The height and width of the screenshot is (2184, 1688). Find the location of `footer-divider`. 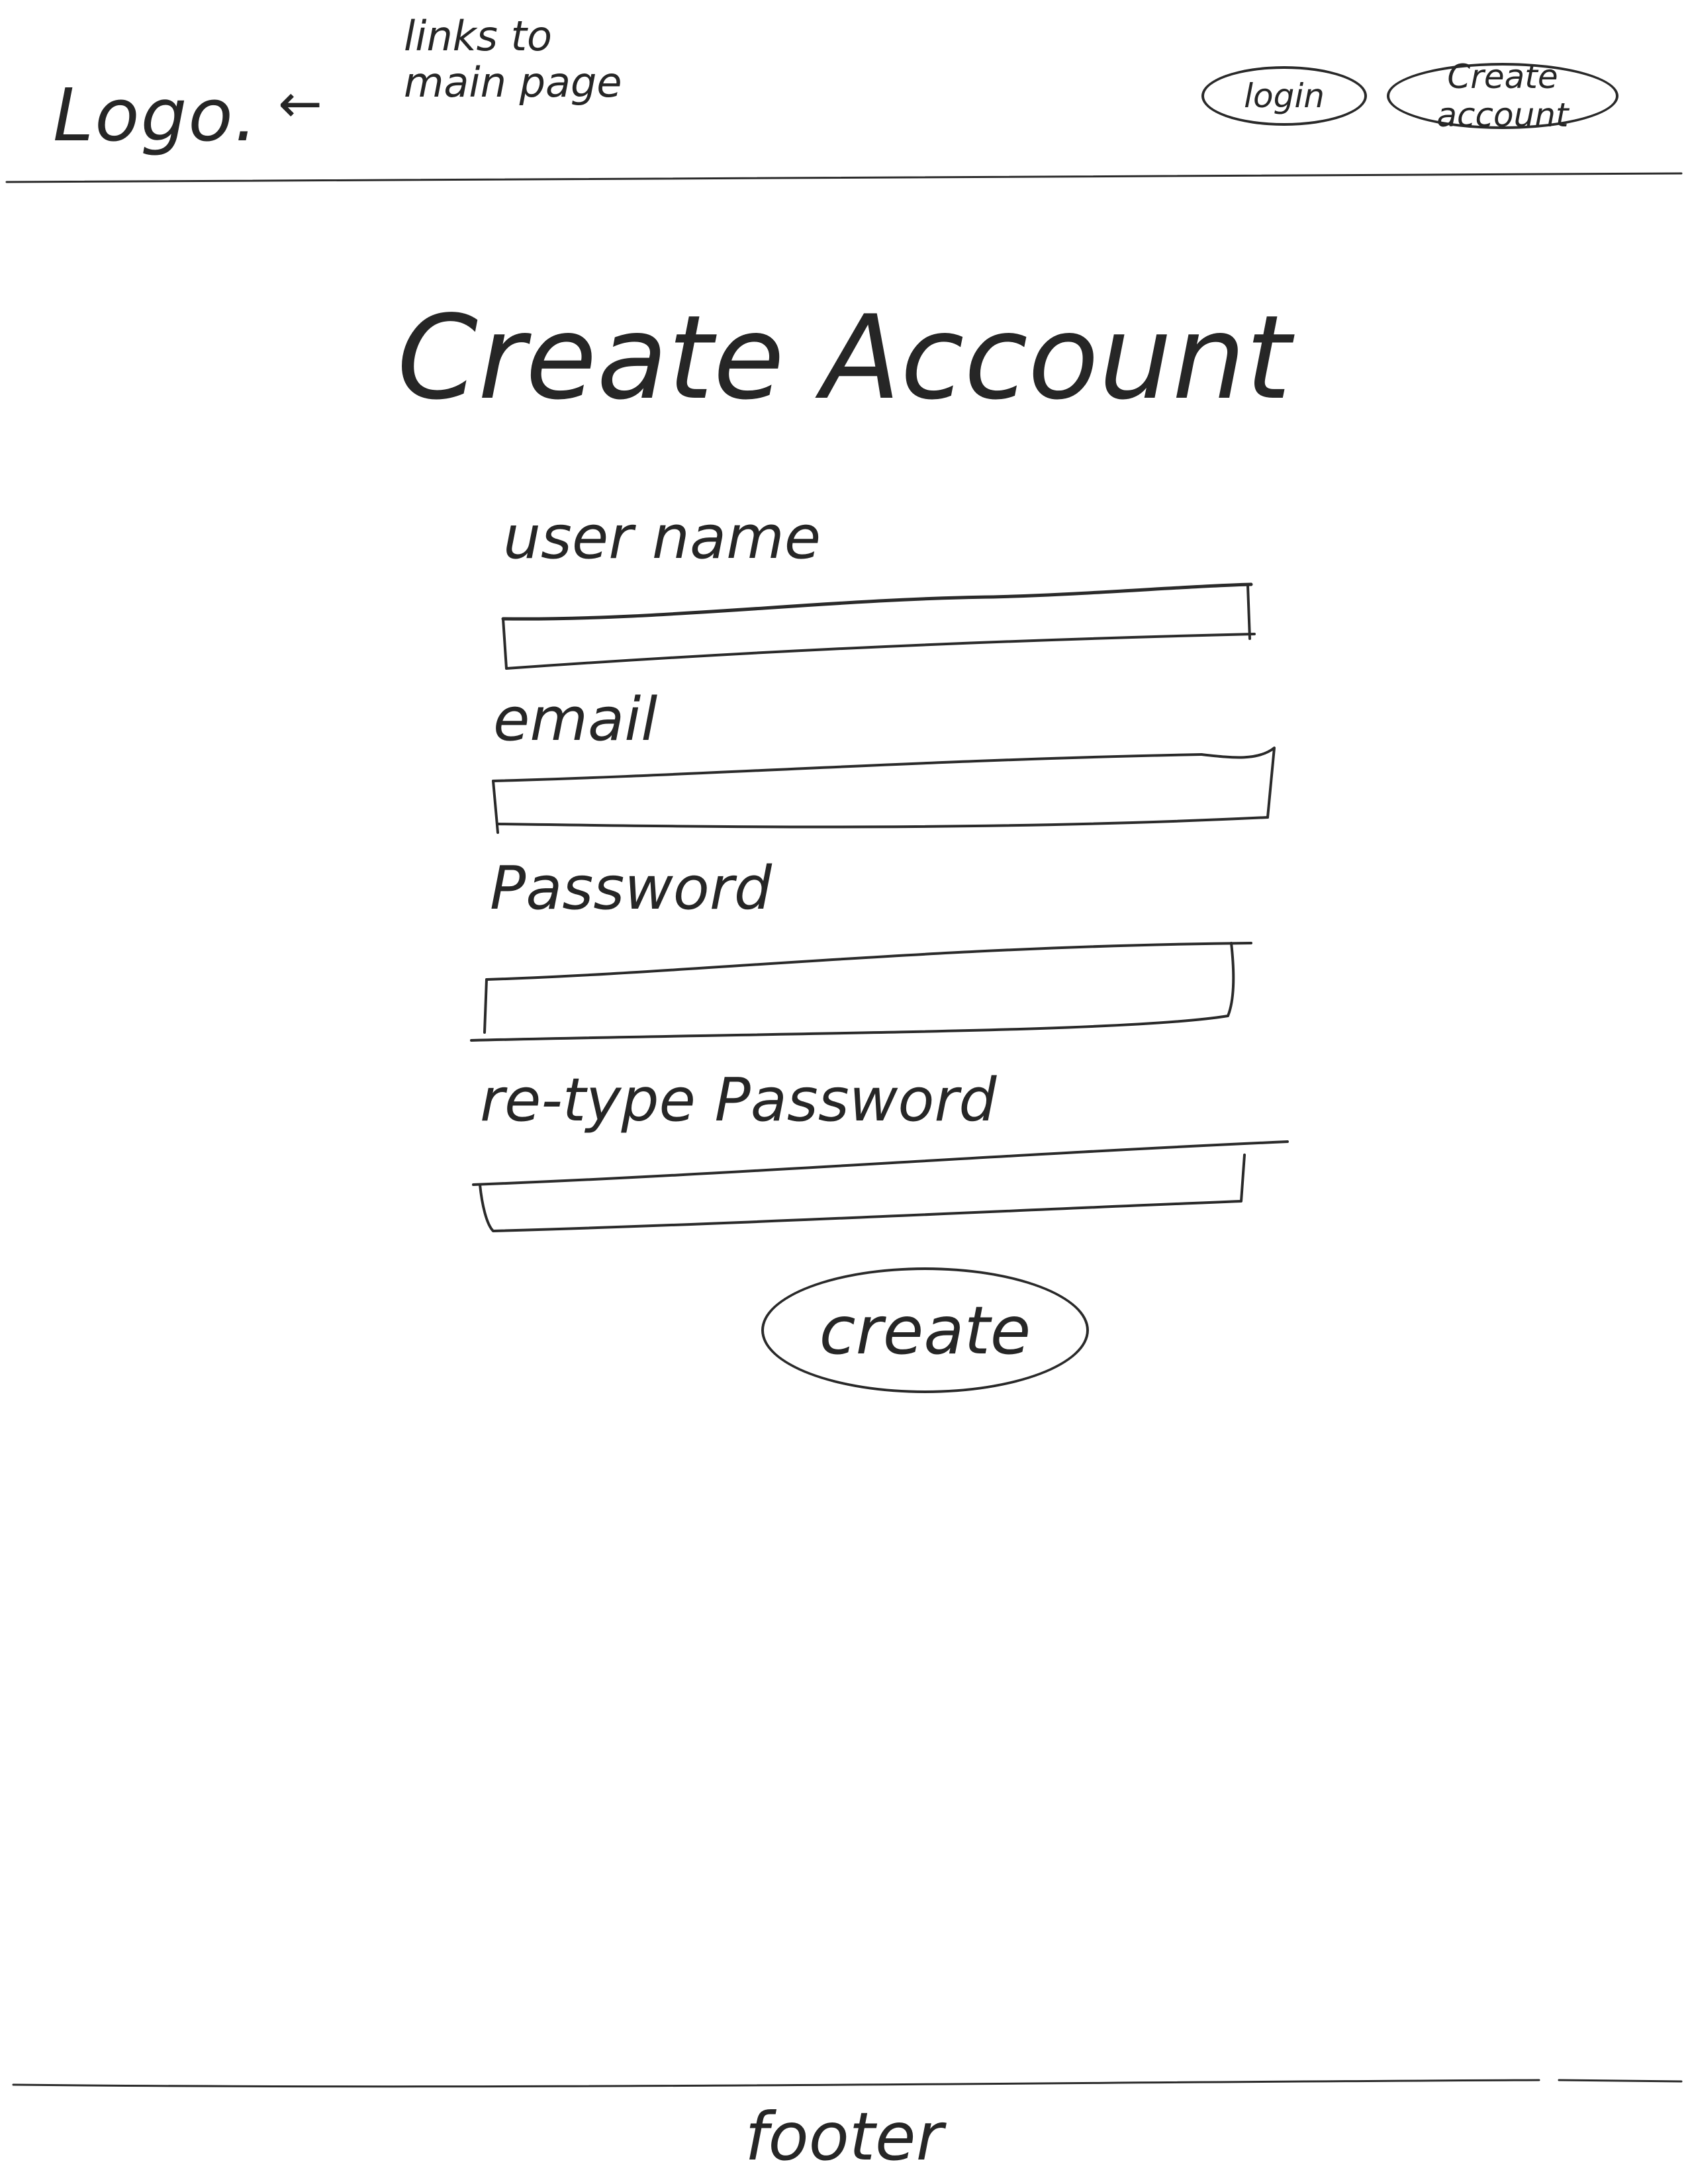

footer-divider is located at coordinates (847, 2083).